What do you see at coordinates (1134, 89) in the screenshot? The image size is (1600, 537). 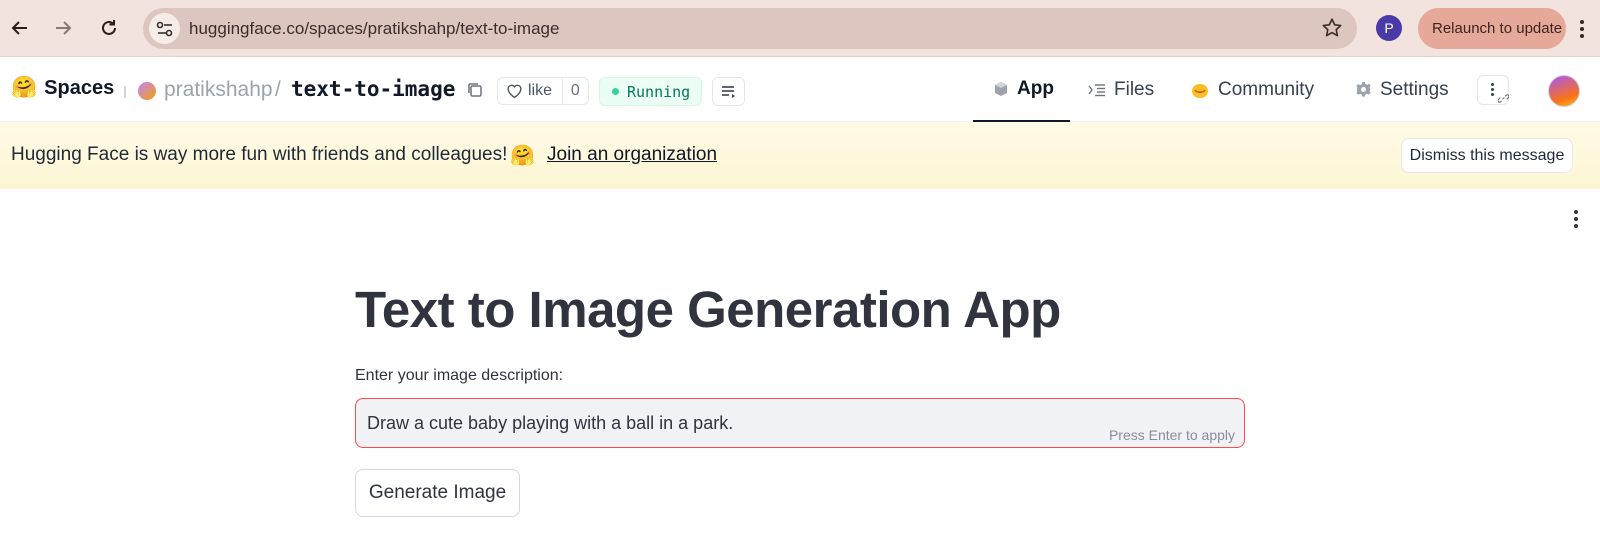 I see `tab-files-label: Files` at bounding box center [1134, 89].